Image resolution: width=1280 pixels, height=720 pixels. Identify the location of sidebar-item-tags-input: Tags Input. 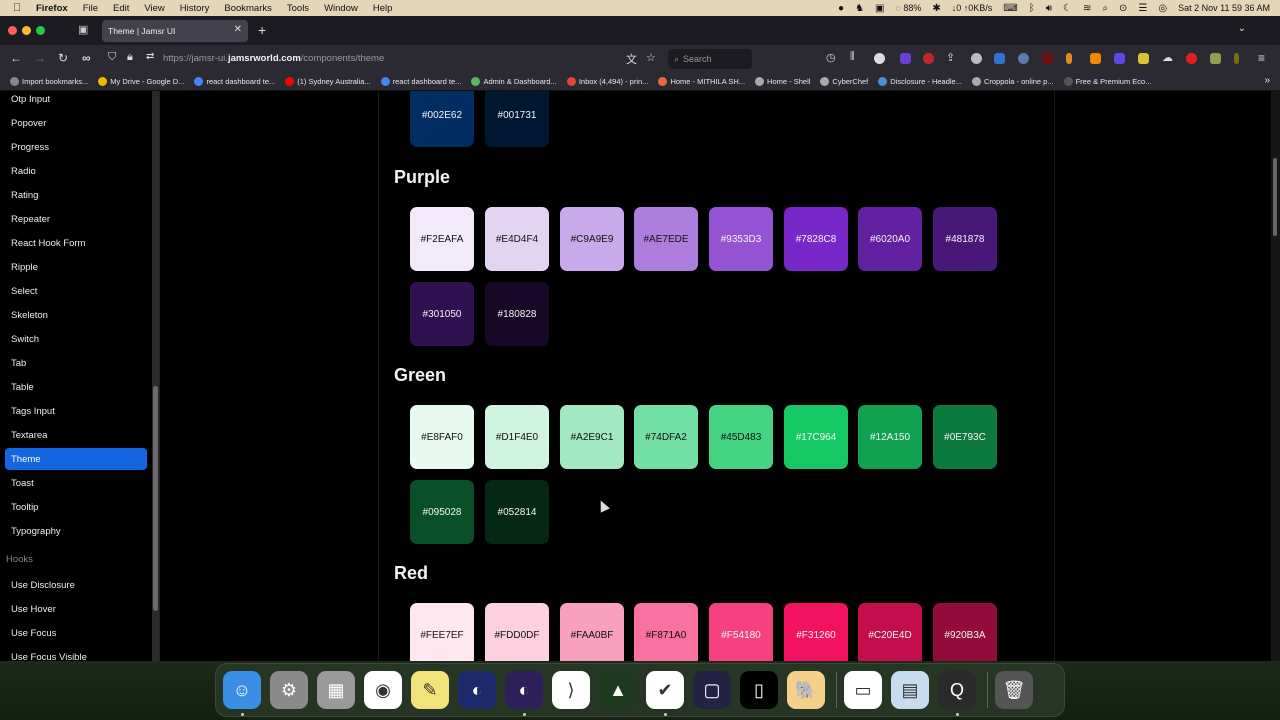
(76, 411).